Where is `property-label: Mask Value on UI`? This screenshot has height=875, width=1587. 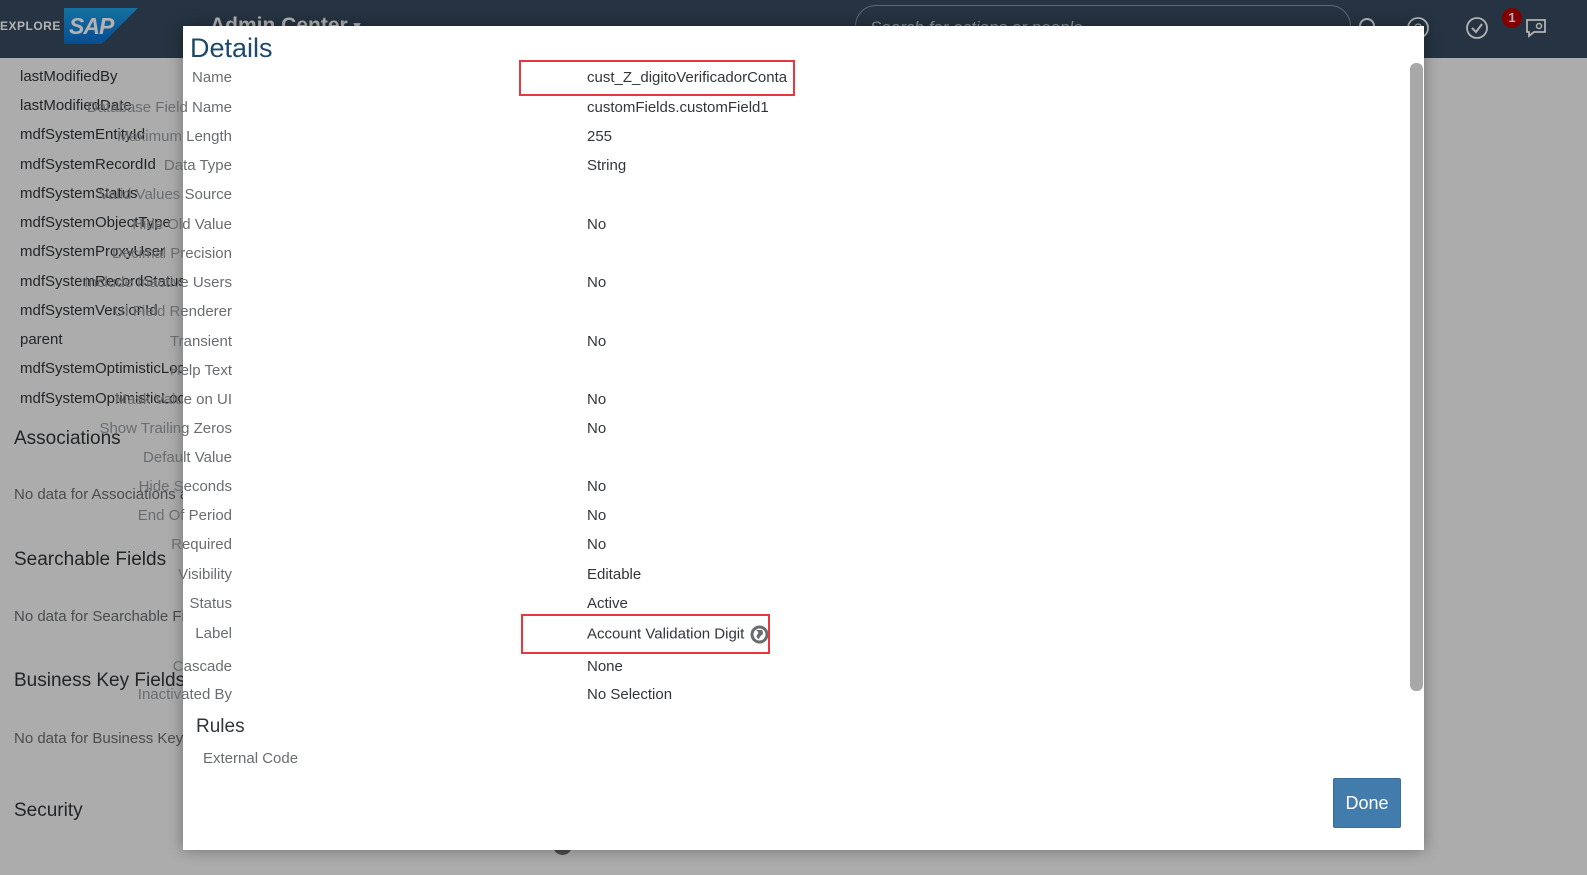
property-label: Mask Value on UI is located at coordinates (173, 399).